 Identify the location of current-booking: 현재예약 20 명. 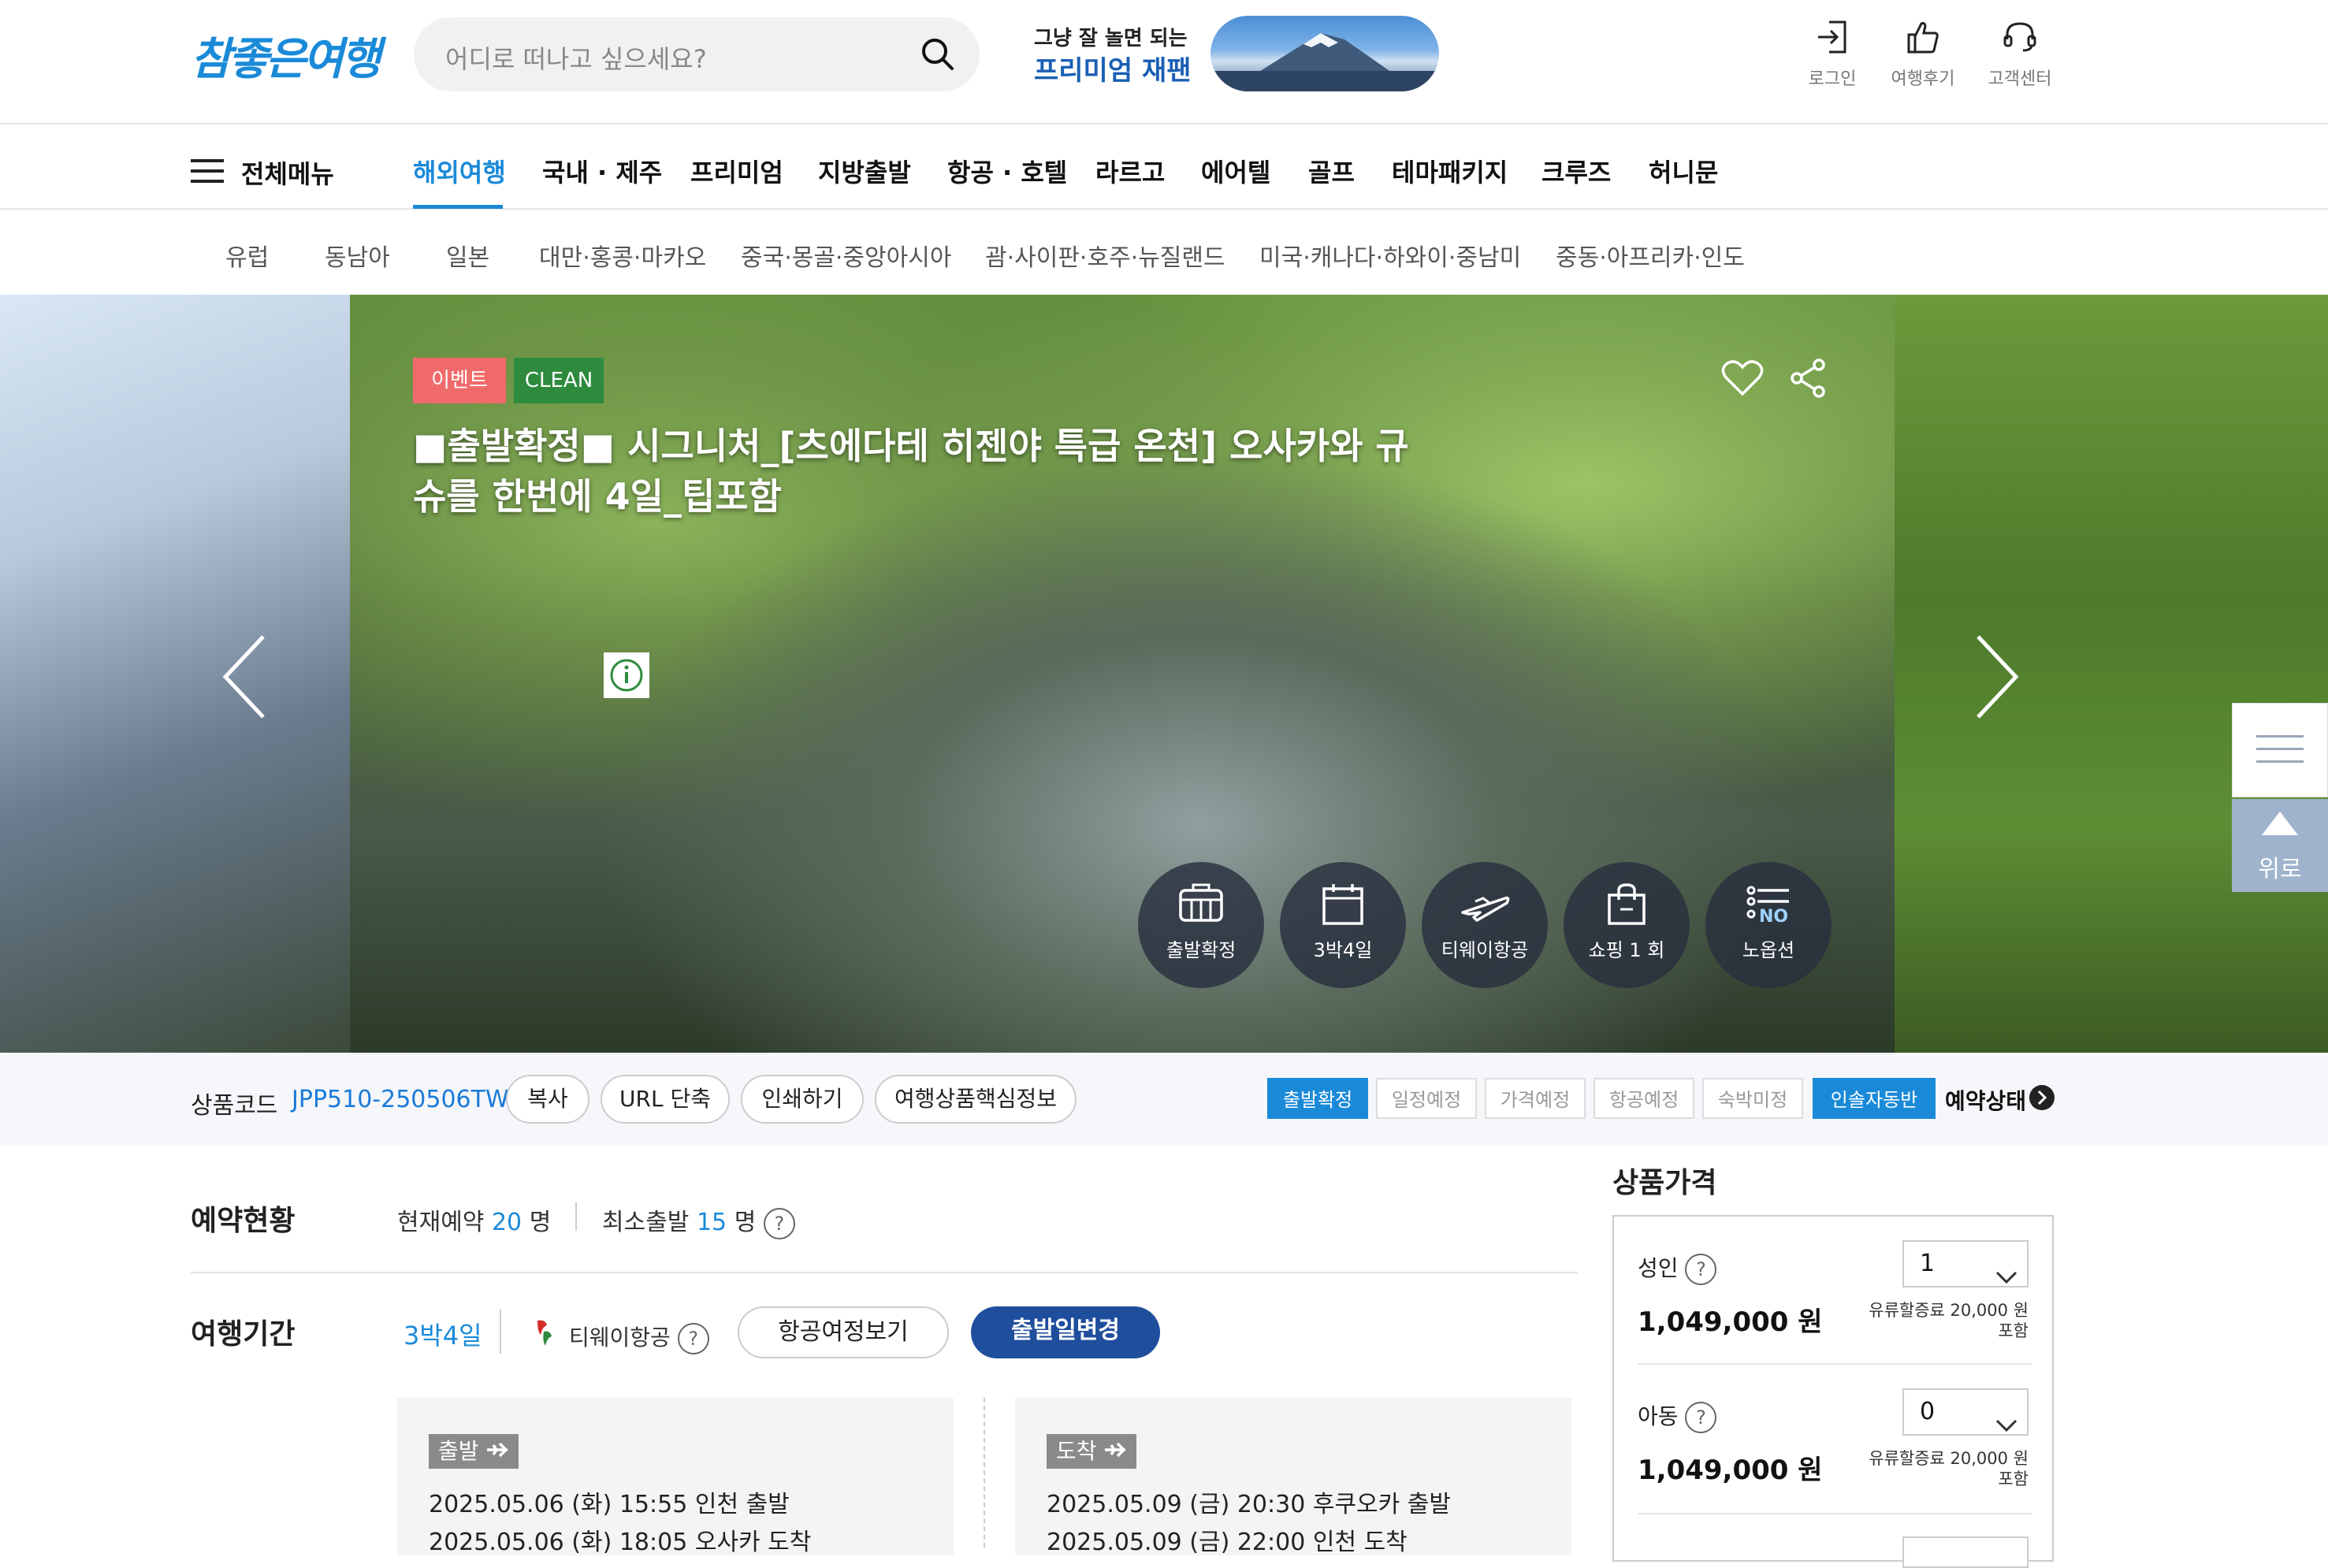
(474, 1219).